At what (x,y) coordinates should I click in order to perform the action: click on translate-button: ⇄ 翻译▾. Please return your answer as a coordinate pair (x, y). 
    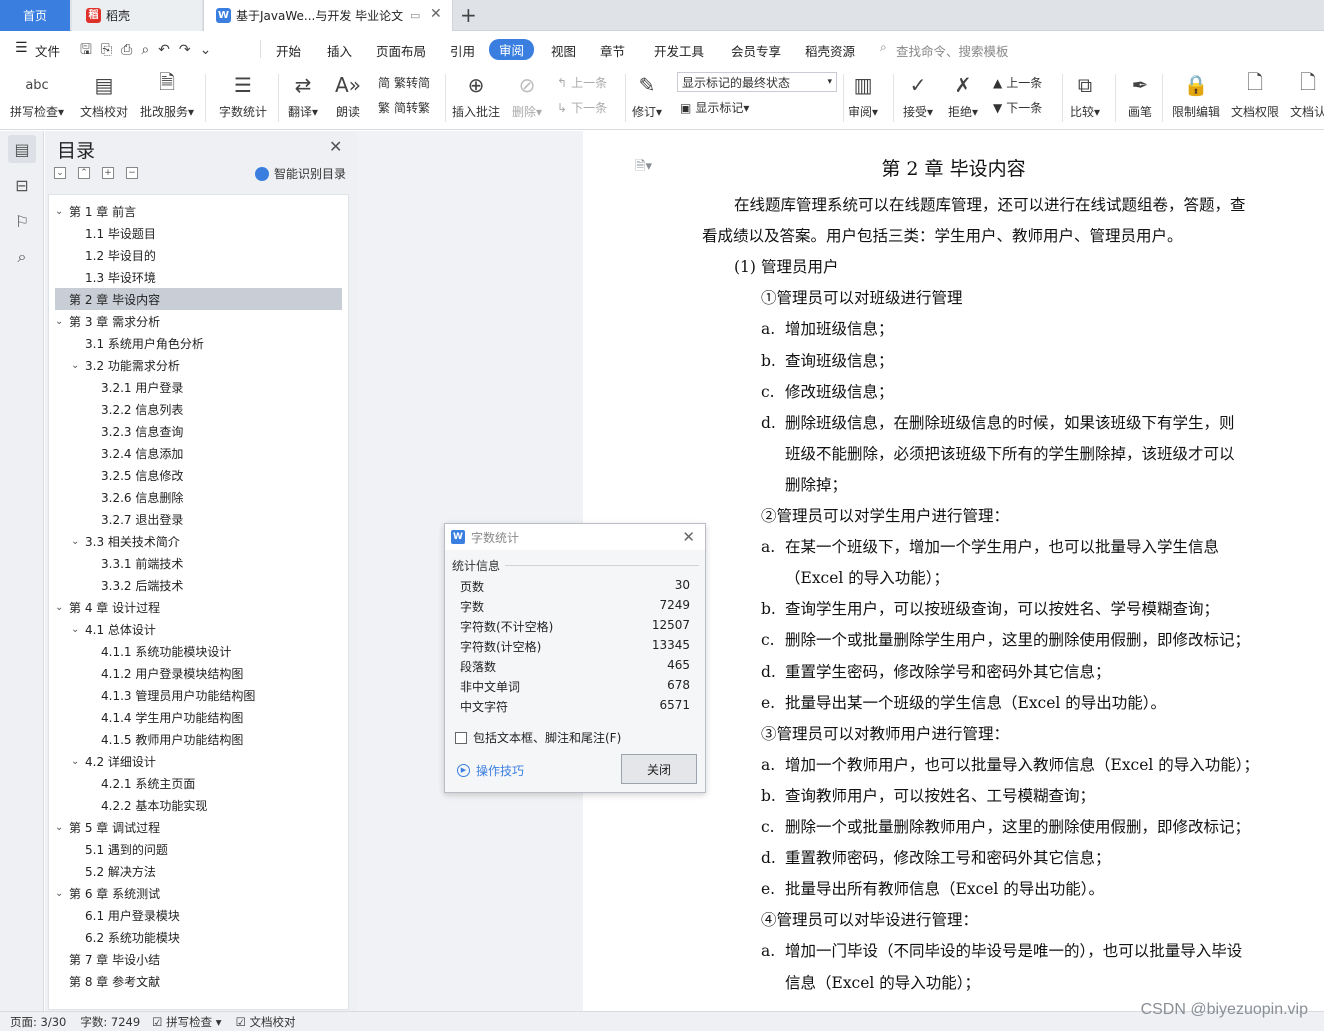
    Looking at the image, I should click on (303, 95).